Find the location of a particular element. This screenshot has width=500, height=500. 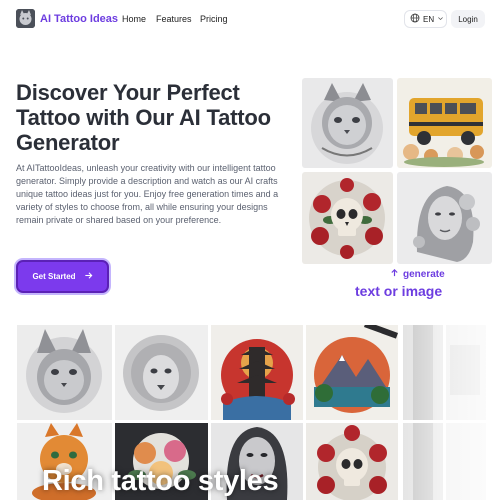

text-or-image-label: text or image is located at coordinates (399, 291).